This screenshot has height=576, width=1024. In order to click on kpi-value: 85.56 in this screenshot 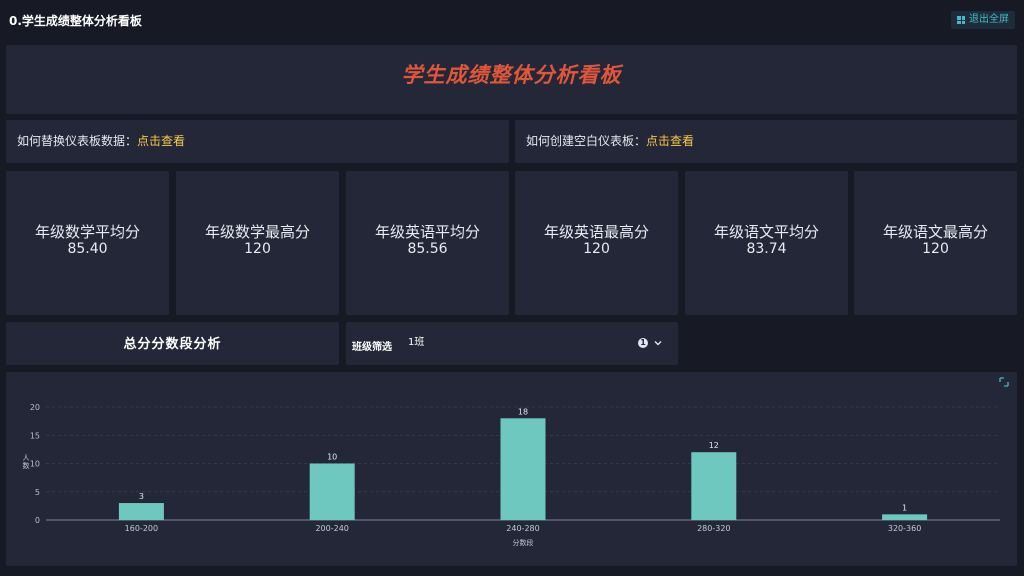, I will do `click(427, 249)`.